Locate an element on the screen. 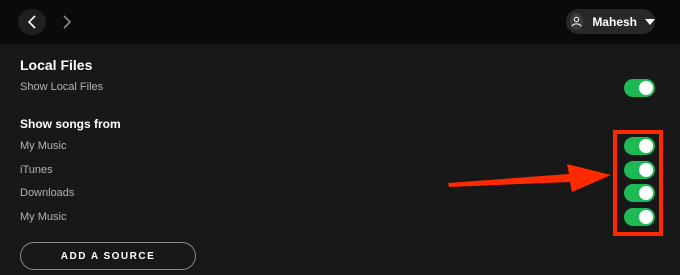 This screenshot has width=680, height=275. add-a-source-button: ADD A SOURCE is located at coordinates (108, 256).